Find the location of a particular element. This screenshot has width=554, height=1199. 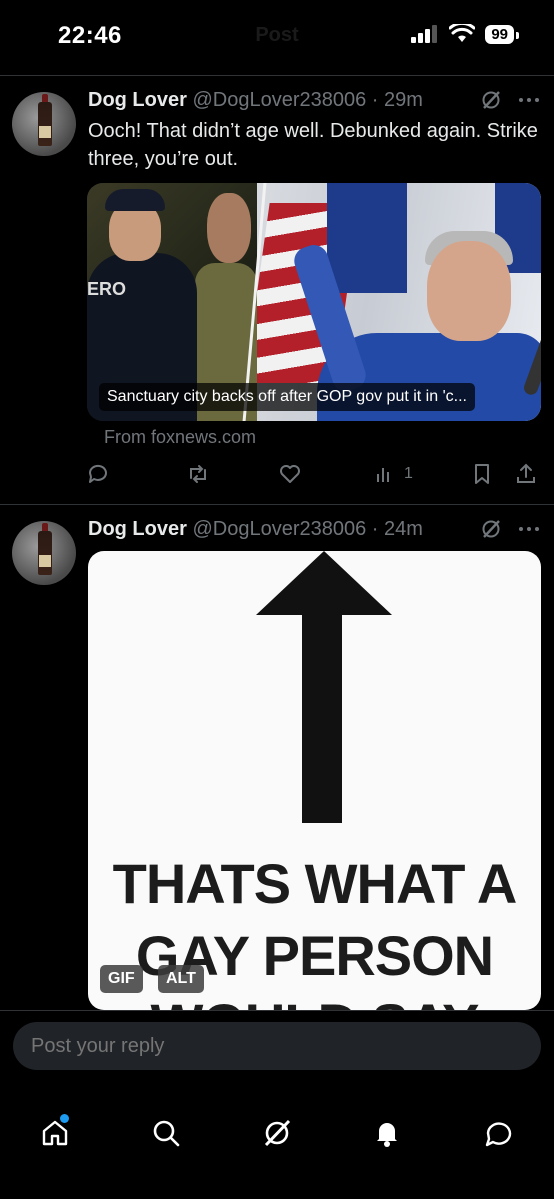

post-header: Dog Lover @DogLover238006 · 24m is located at coordinates (314, 531).